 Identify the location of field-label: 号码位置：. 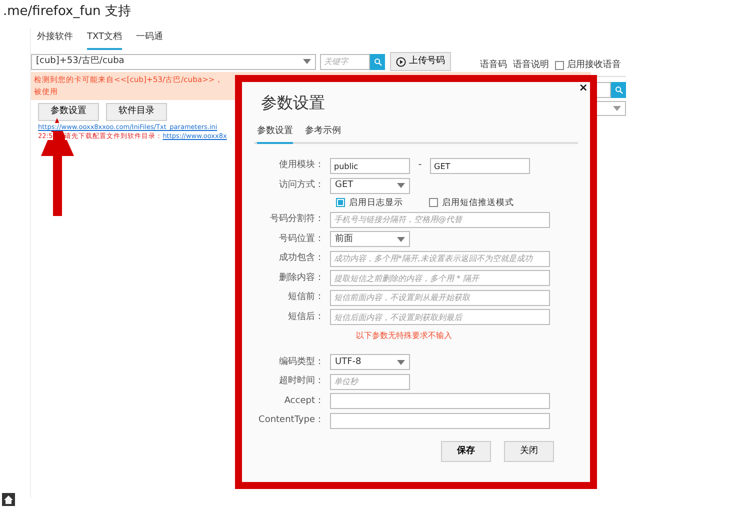
(301, 239).